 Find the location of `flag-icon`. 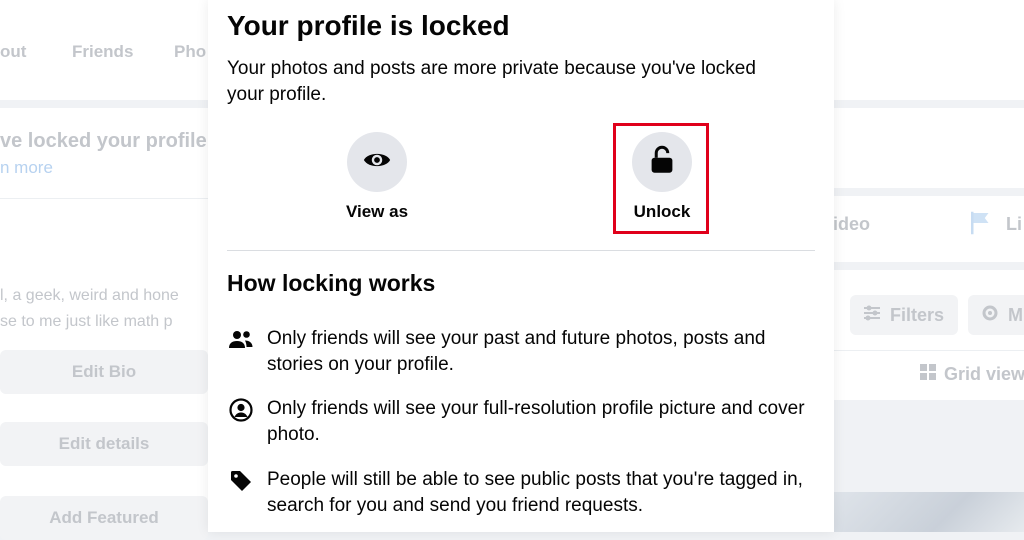

flag-icon is located at coordinates (981, 225).